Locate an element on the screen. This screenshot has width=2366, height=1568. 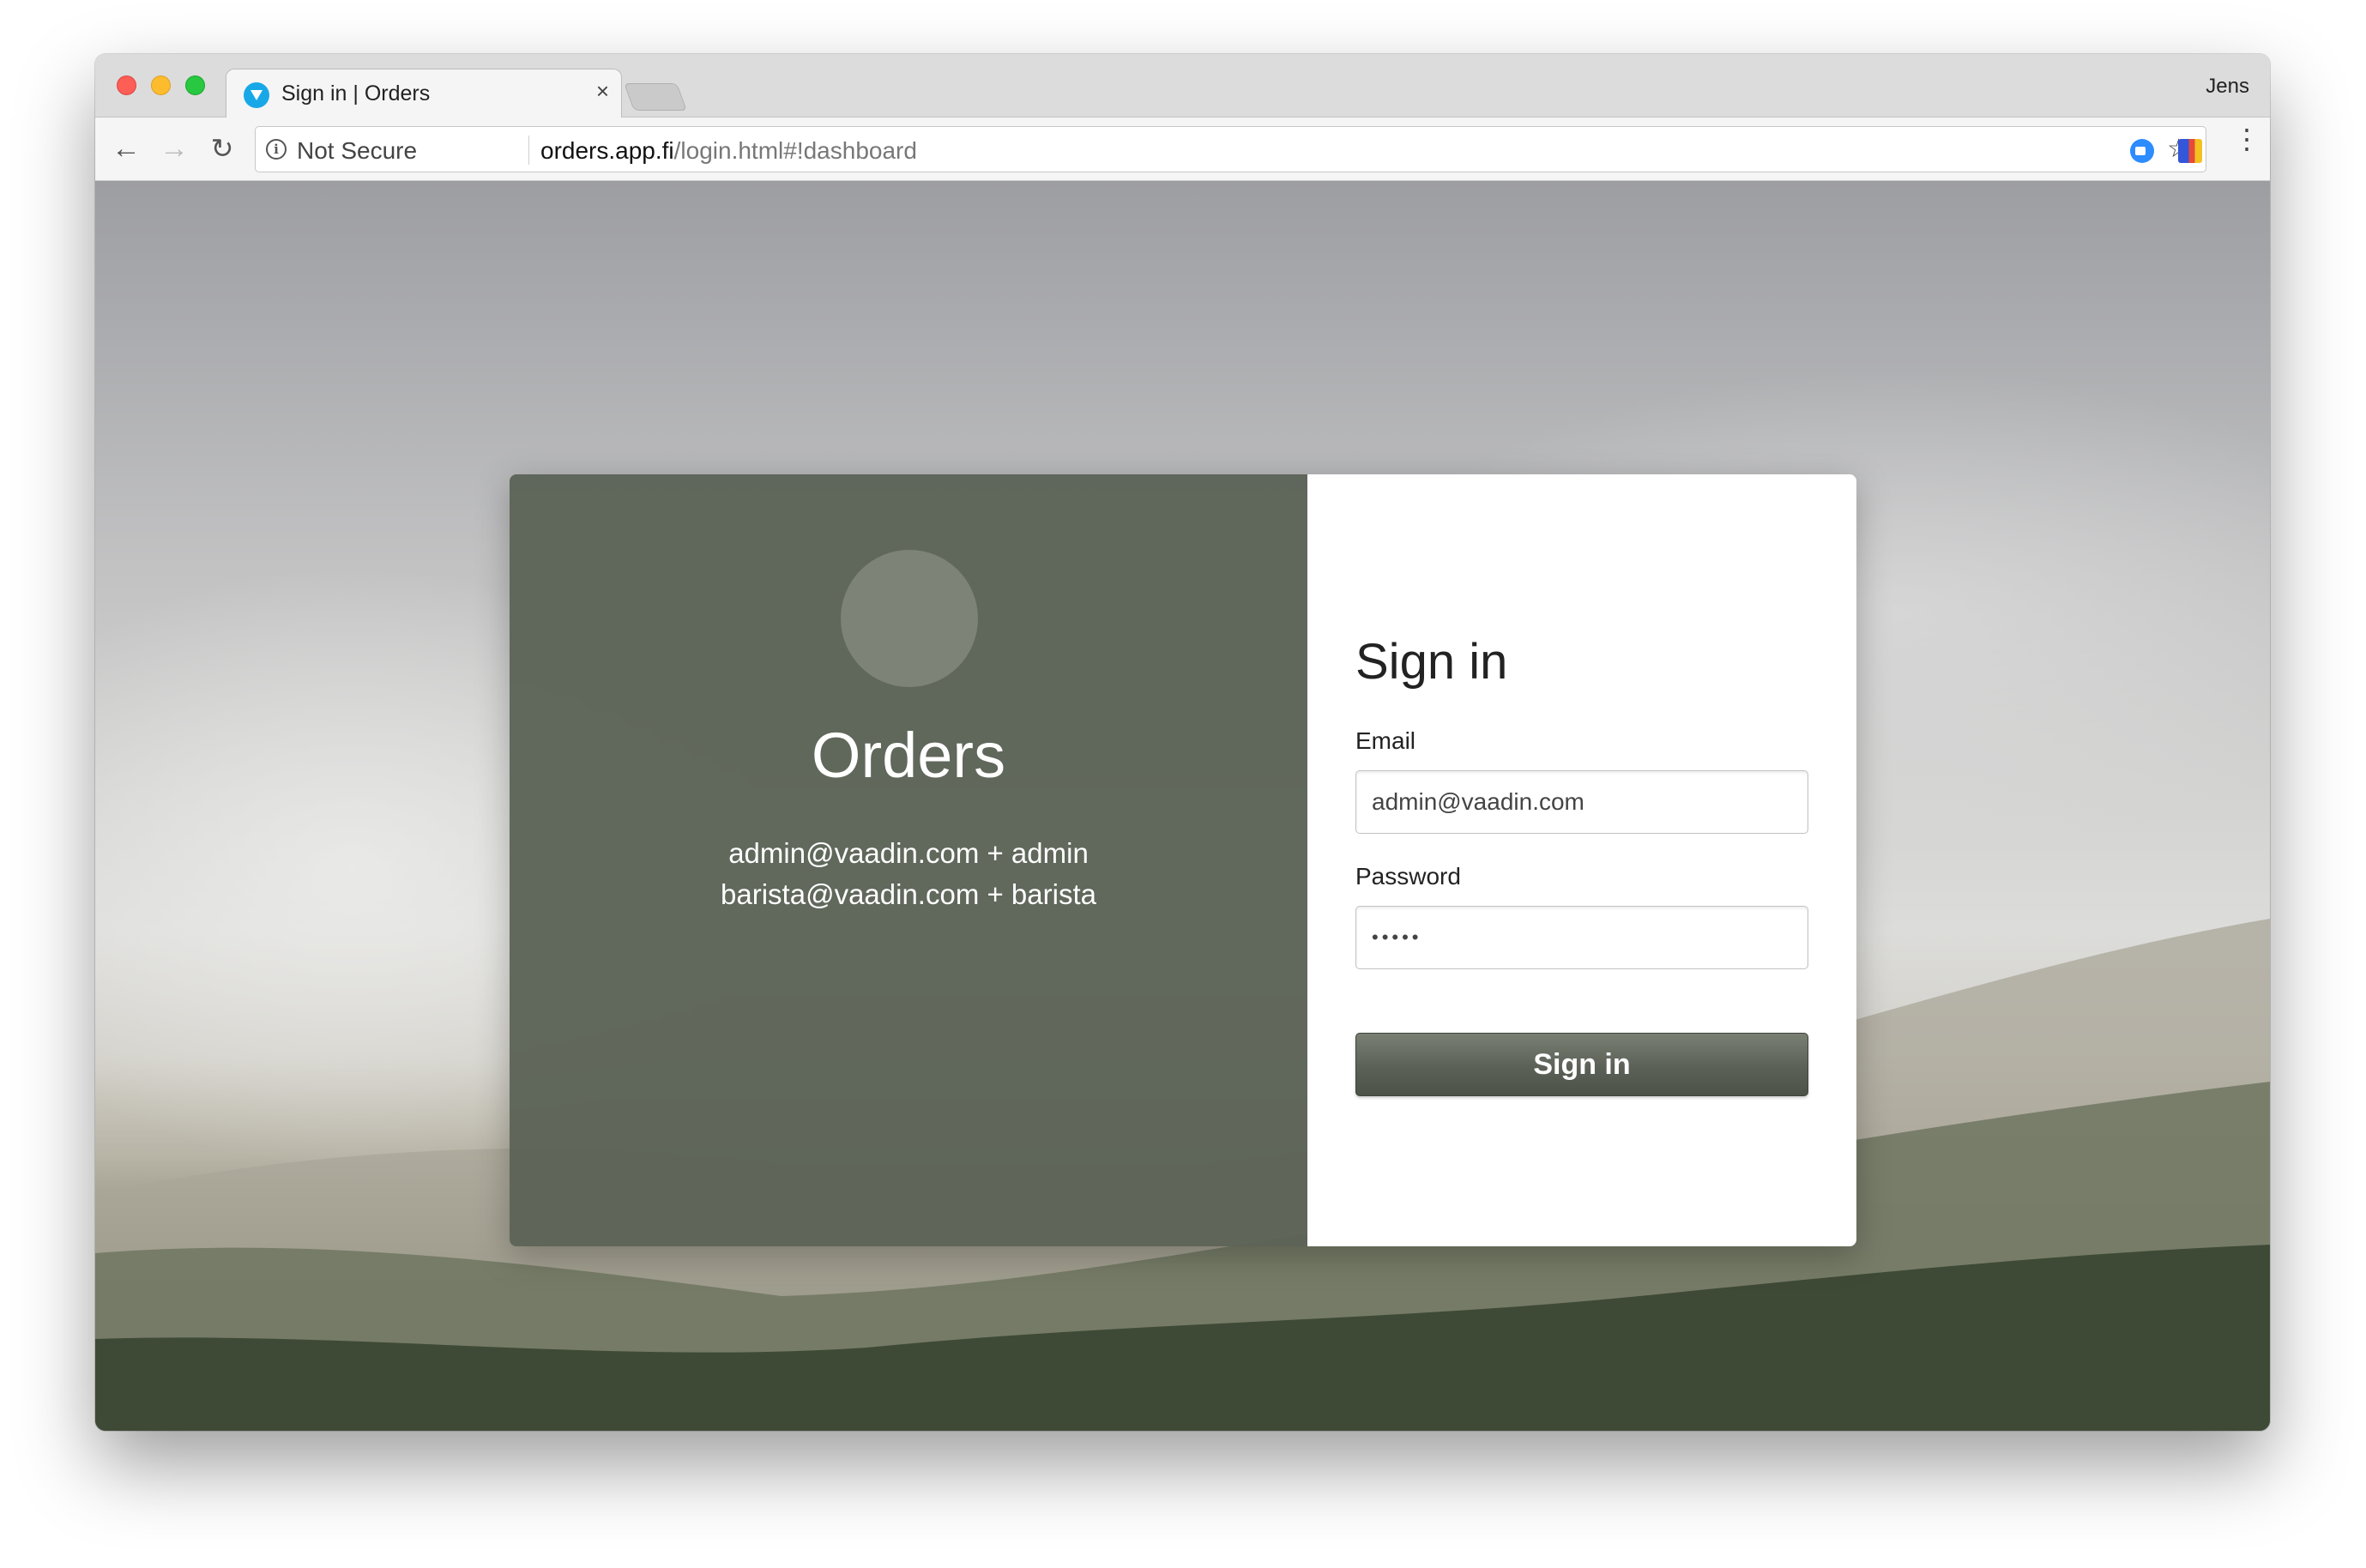
window-close-button is located at coordinates (126, 85).